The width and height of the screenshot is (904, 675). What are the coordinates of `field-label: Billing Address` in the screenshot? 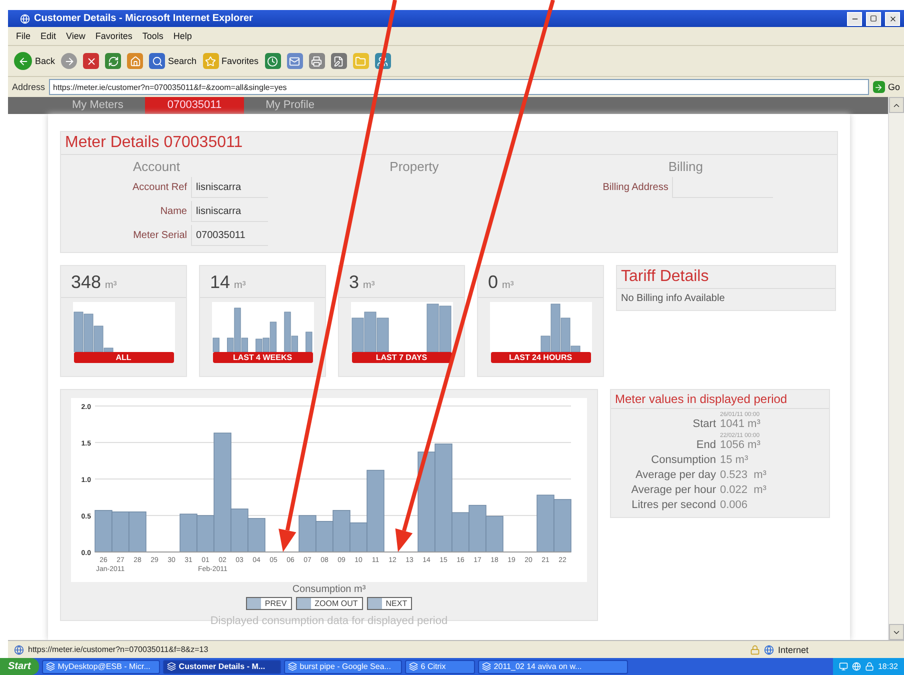 It's located at (635, 187).